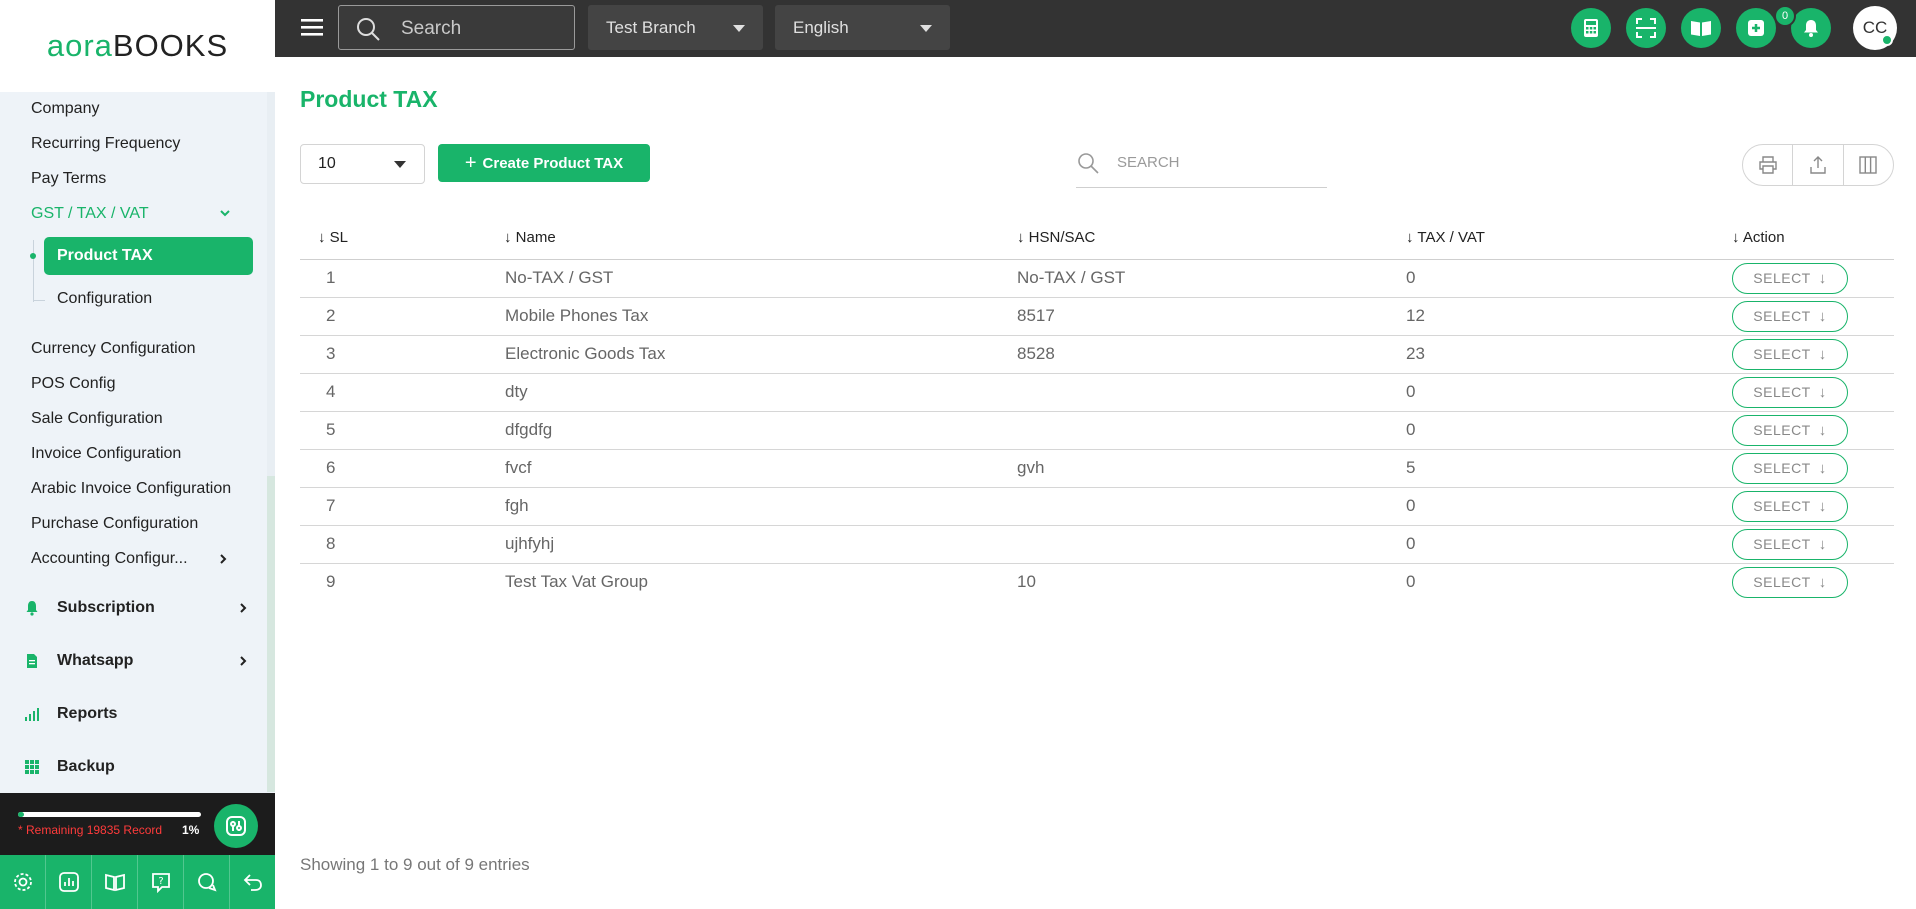  Describe the element at coordinates (161, 882) in the screenshot. I see `help-button: ?` at that location.